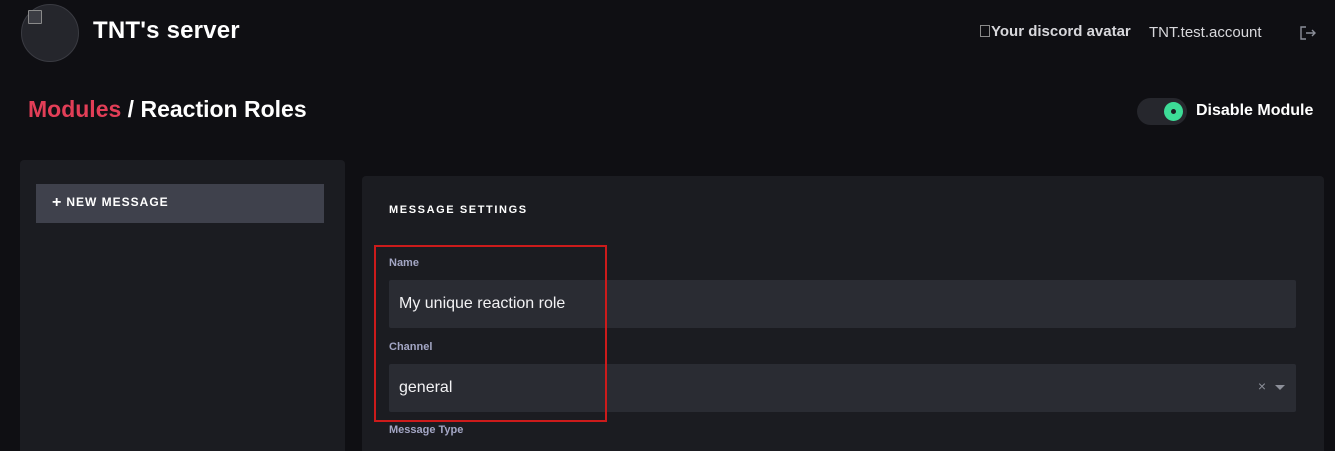 The height and width of the screenshot is (451, 1335). I want to click on message-type-label: Message Type, so click(426, 430).